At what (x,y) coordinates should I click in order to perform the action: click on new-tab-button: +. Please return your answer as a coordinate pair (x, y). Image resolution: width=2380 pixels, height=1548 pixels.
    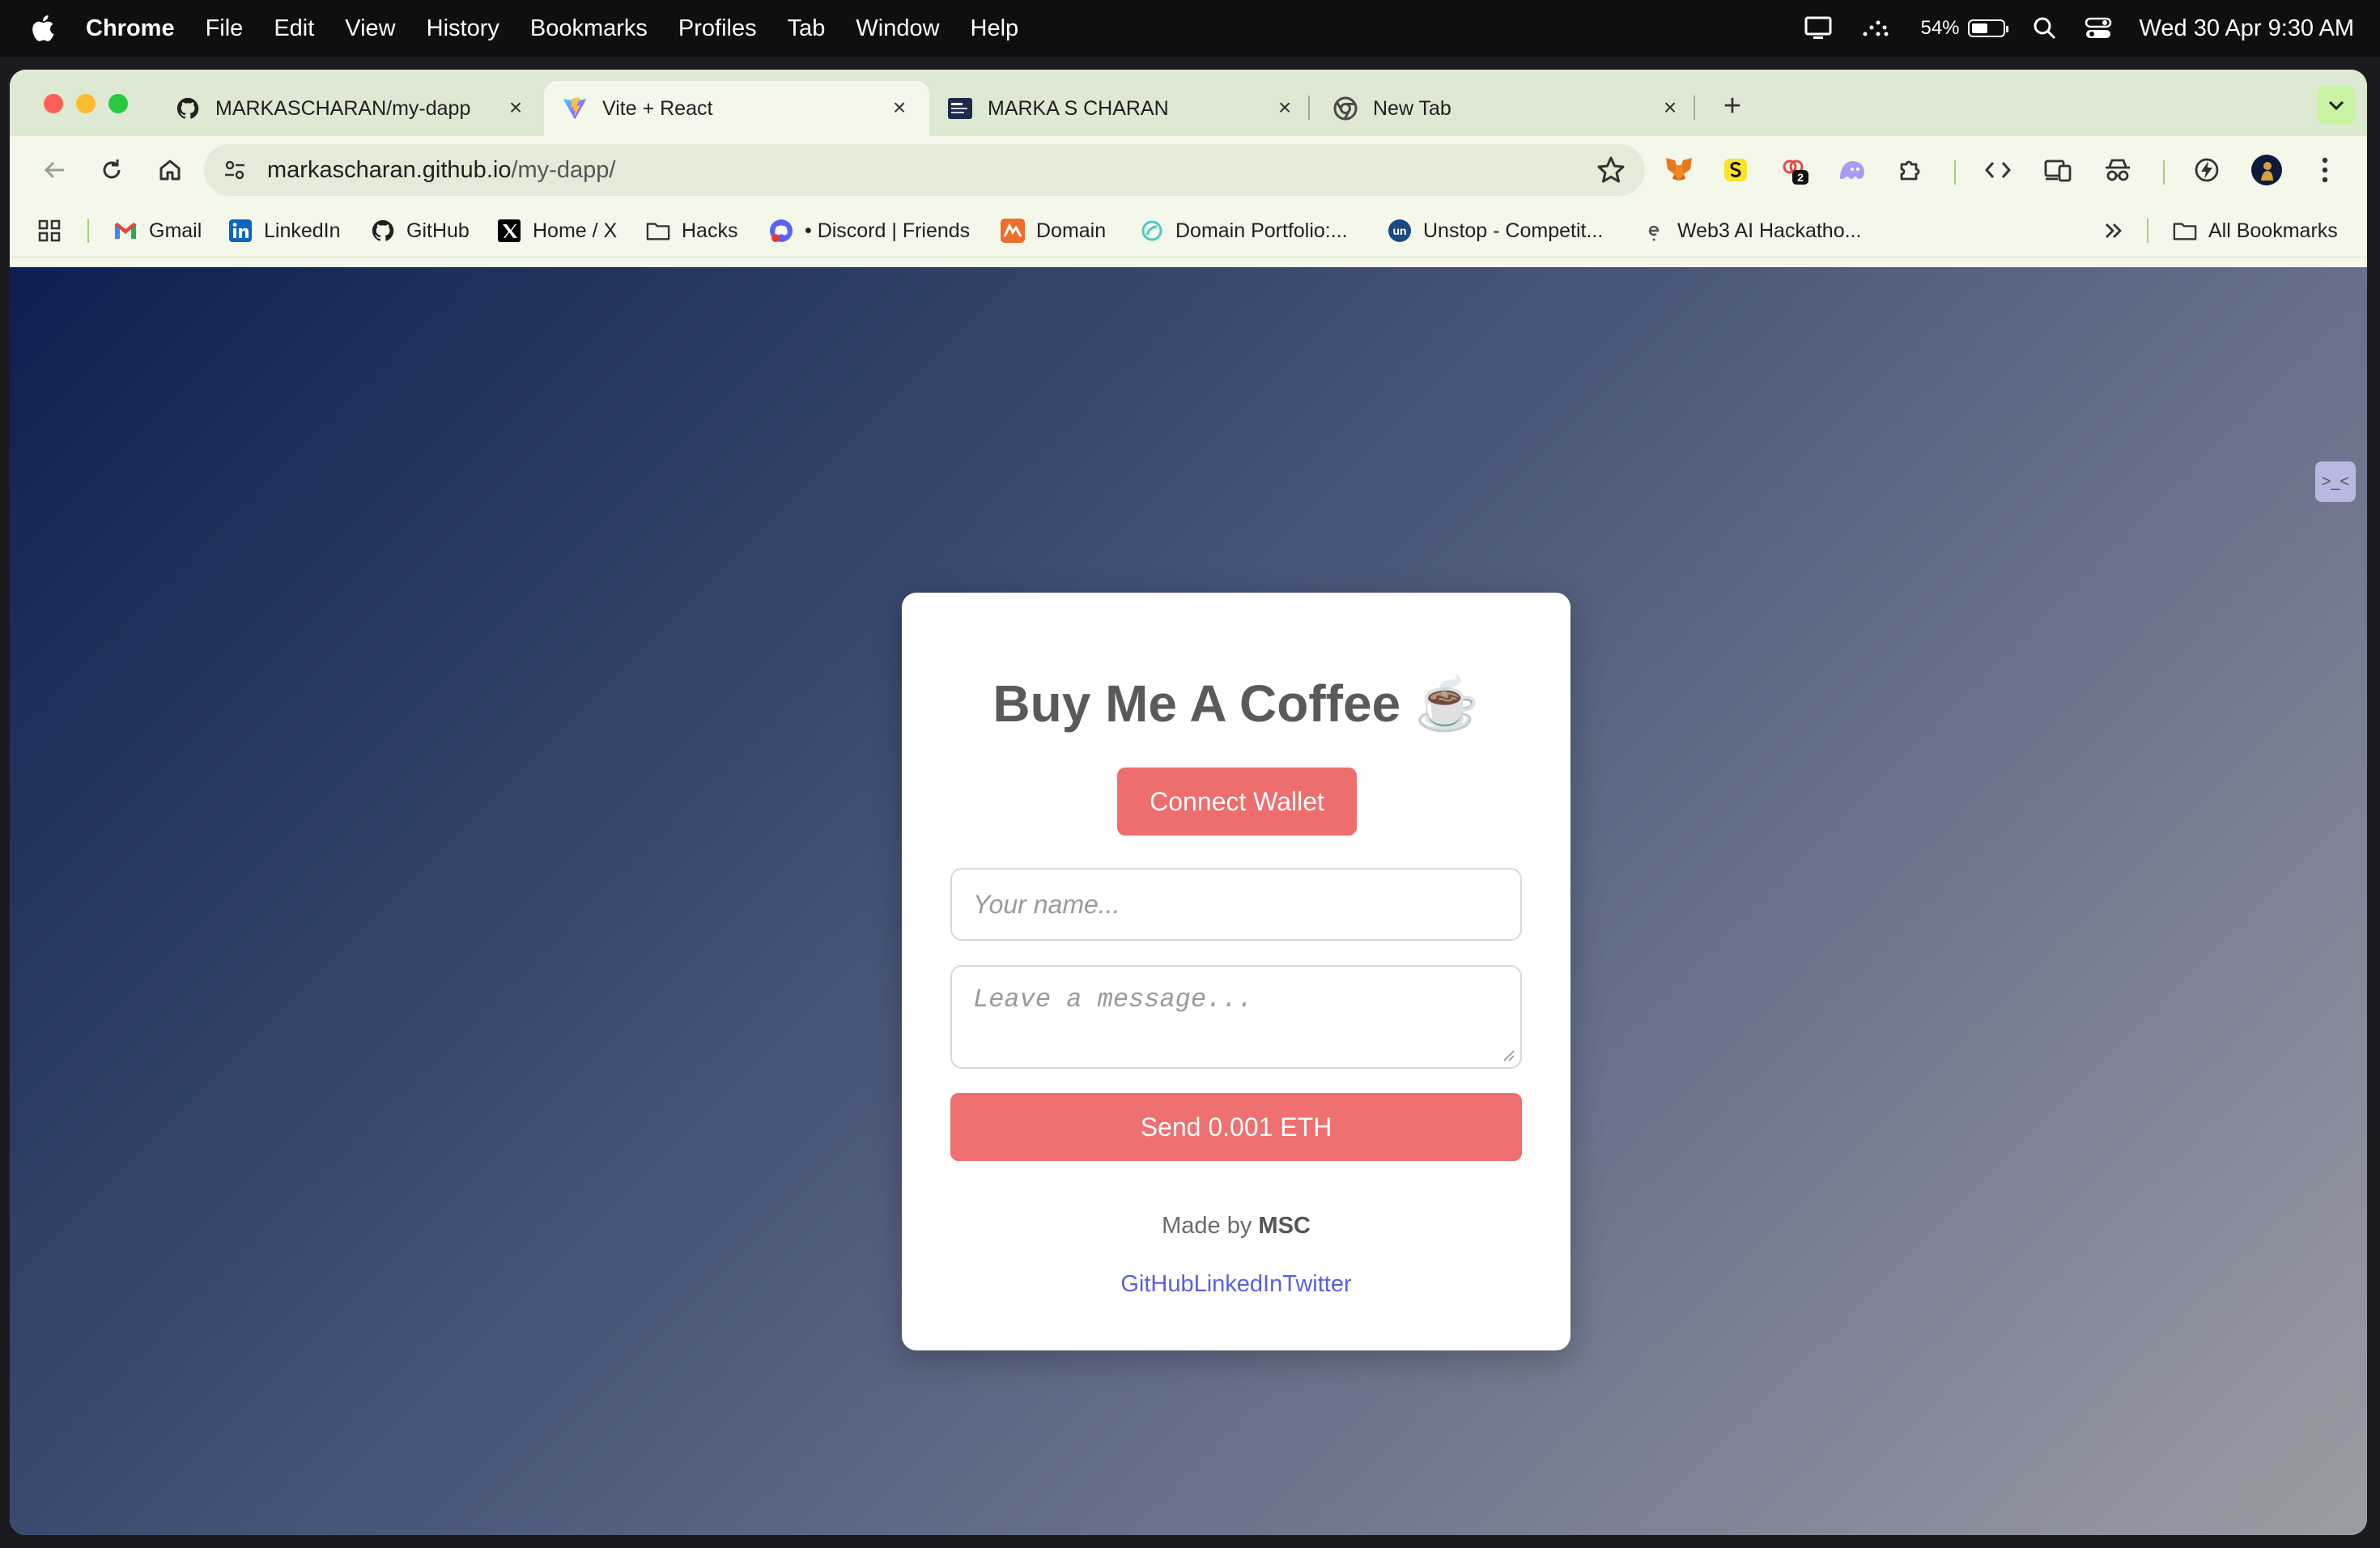
    Looking at the image, I should click on (1732, 107).